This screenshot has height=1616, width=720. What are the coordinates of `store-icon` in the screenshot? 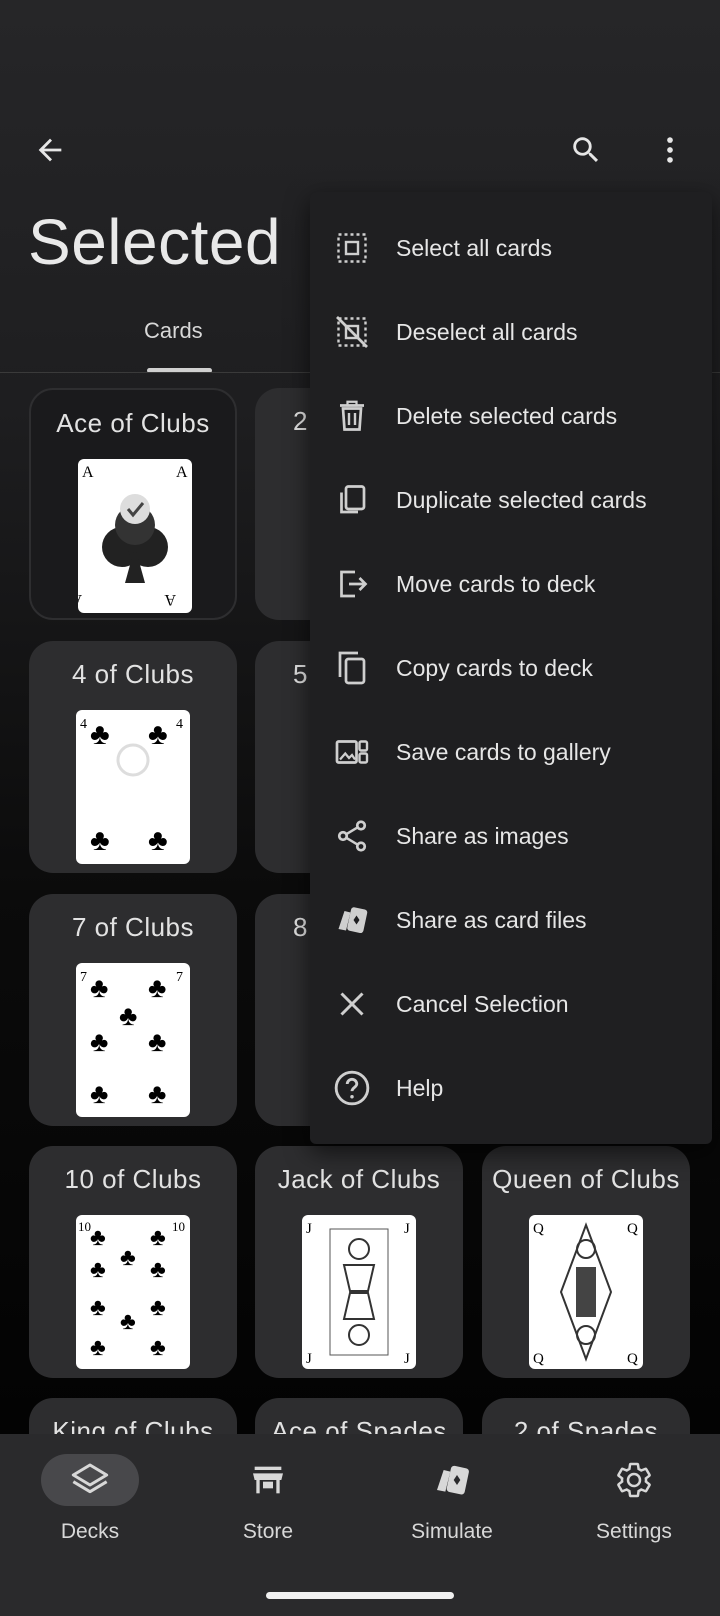 It's located at (268, 1480).